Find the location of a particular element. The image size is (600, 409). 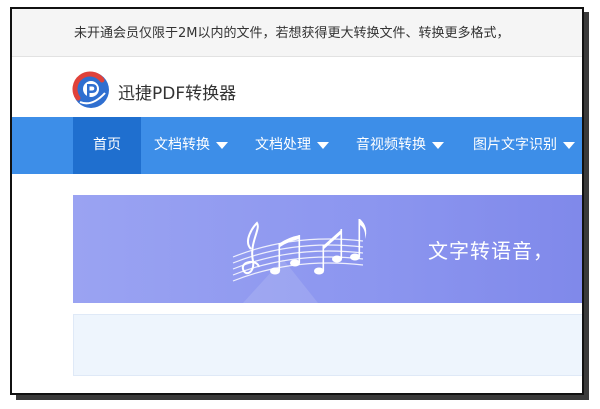

panel-partial-text: P is located at coordinates (581, 342).